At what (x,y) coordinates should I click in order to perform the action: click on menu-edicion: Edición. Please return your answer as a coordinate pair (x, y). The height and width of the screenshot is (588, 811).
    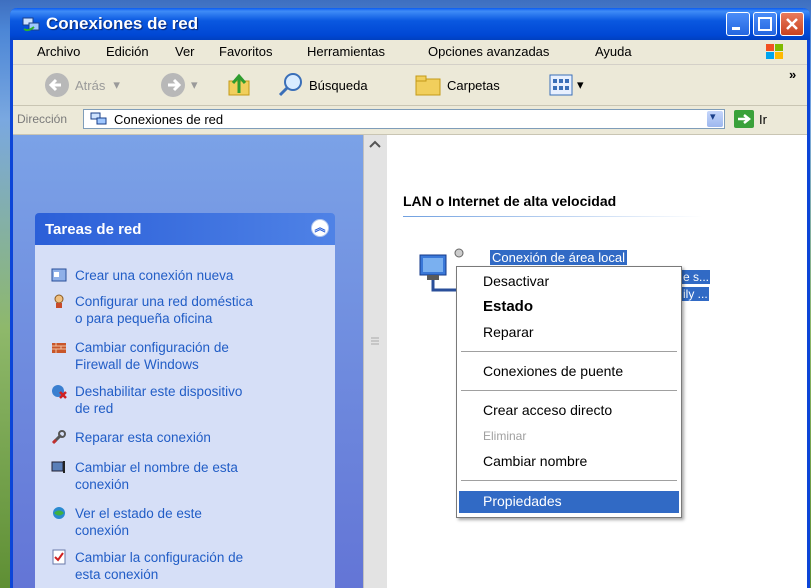
    Looking at the image, I should click on (127, 51).